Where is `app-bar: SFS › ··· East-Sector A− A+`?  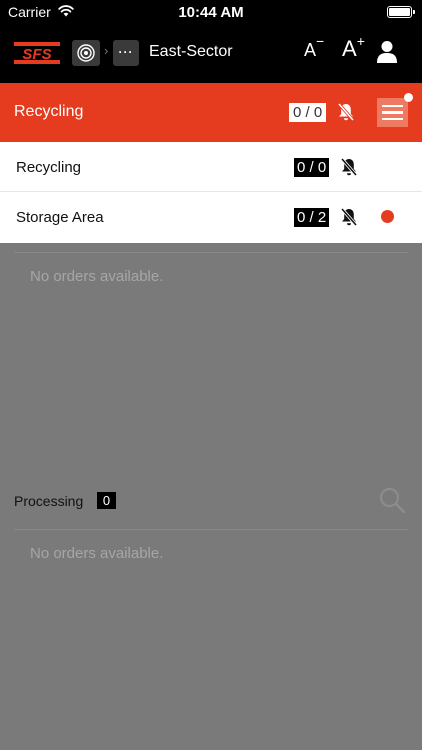
app-bar: SFS › ··· East-Sector A− A+ is located at coordinates (211, 54).